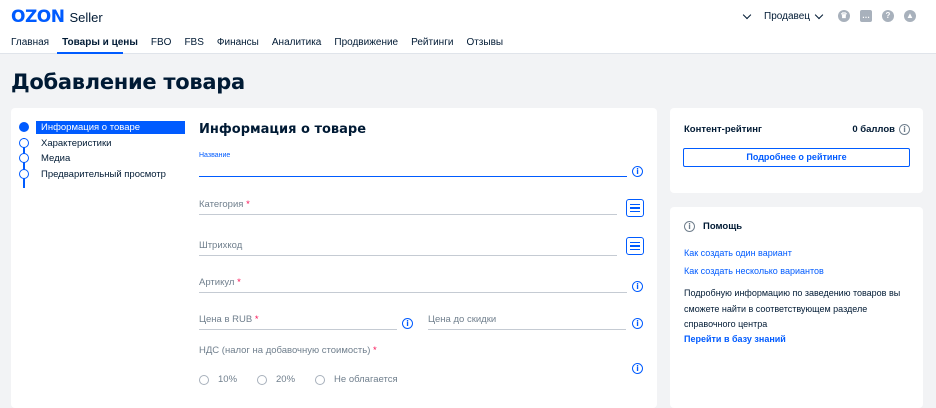 This screenshot has height=408, width=936. Describe the element at coordinates (76, 143) in the screenshot. I see `step-label: Характеристики` at that location.